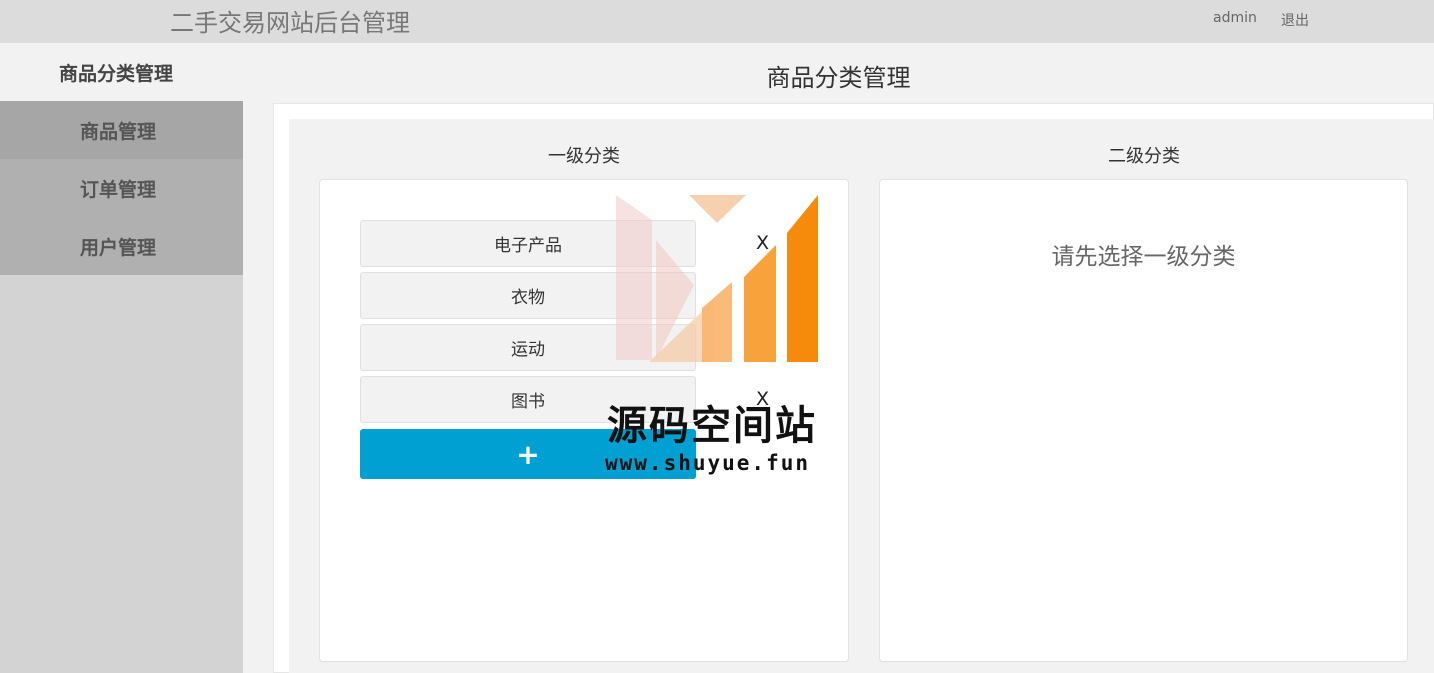 This screenshot has height=673, width=1434. What do you see at coordinates (528, 347) in the screenshot?
I see `category-item: 运动` at bounding box center [528, 347].